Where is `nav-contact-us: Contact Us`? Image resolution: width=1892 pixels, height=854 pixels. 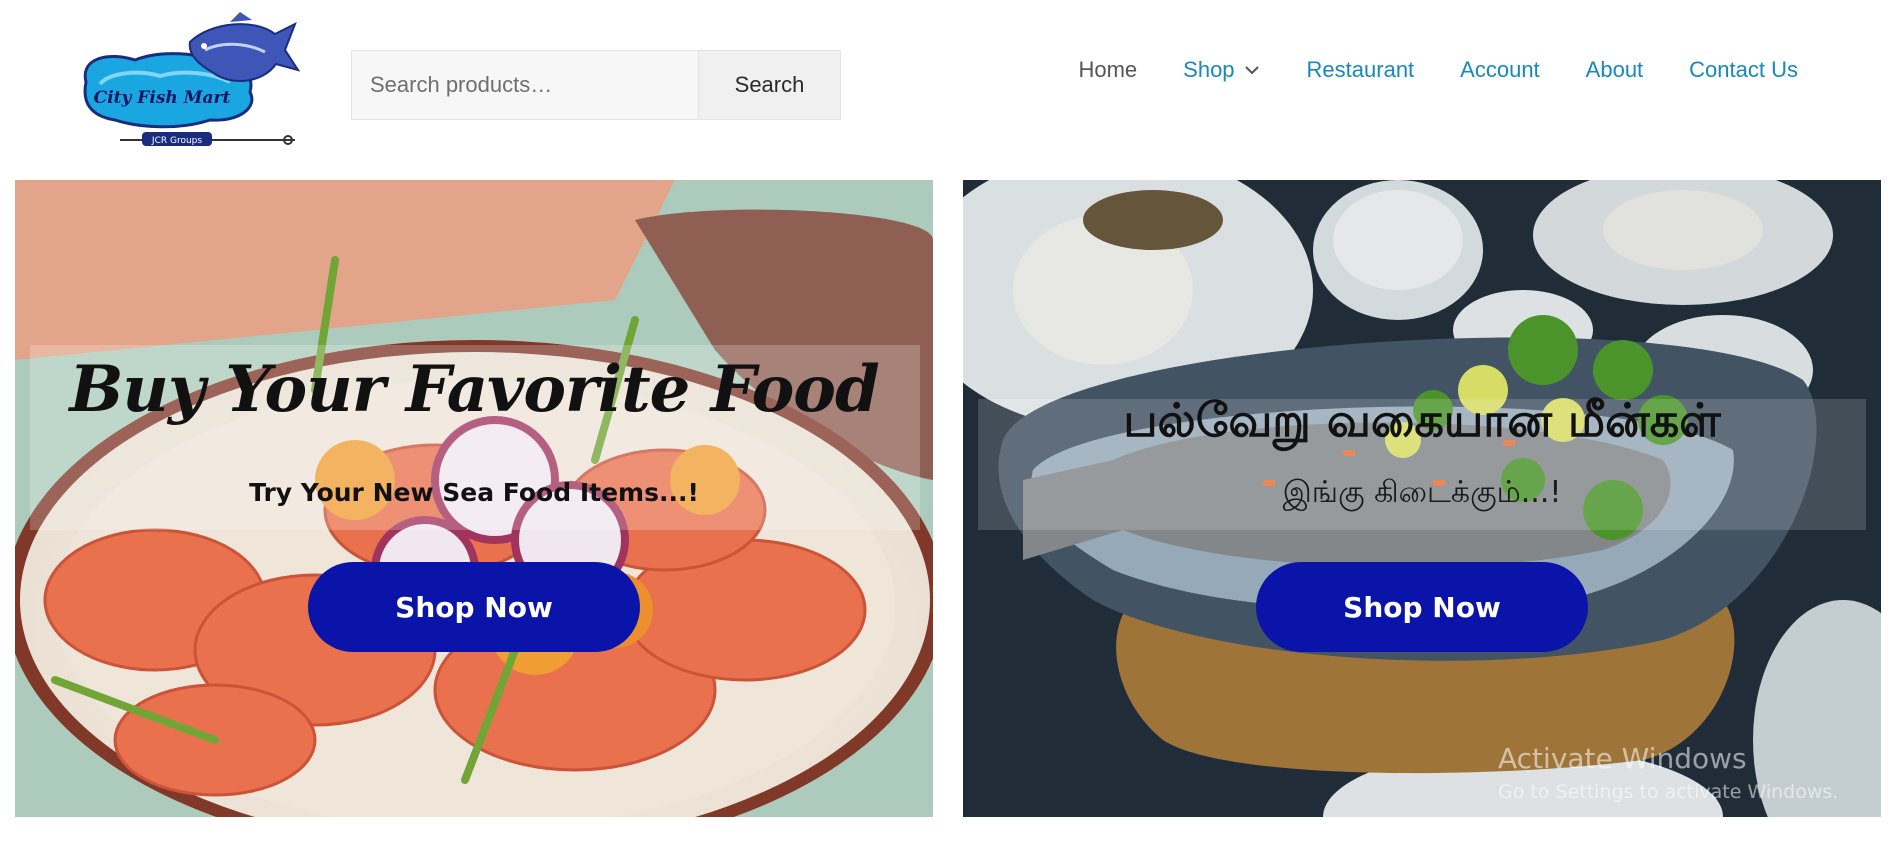 nav-contact-us: Contact Us is located at coordinates (1743, 70).